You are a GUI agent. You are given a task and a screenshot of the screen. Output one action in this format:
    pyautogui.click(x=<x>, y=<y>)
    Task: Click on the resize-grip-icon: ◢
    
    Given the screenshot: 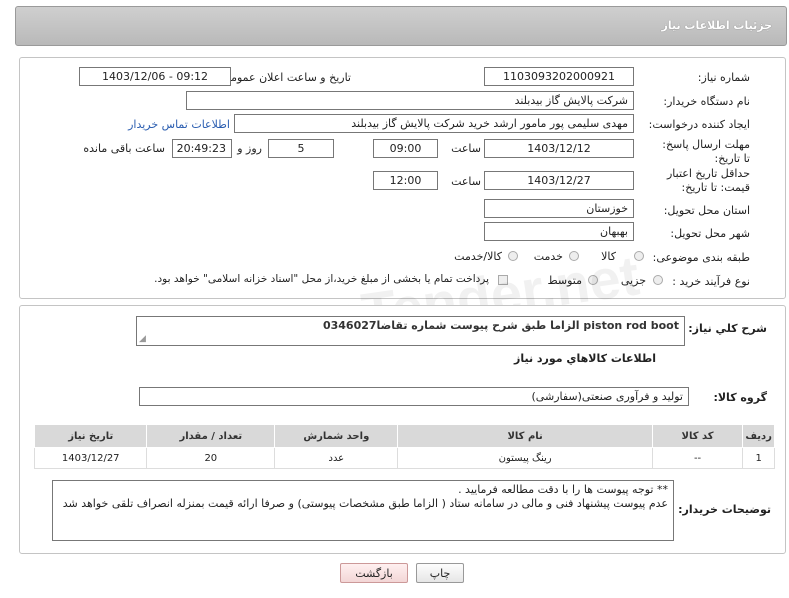 What is the action you would take?
    pyautogui.click(x=142, y=339)
    